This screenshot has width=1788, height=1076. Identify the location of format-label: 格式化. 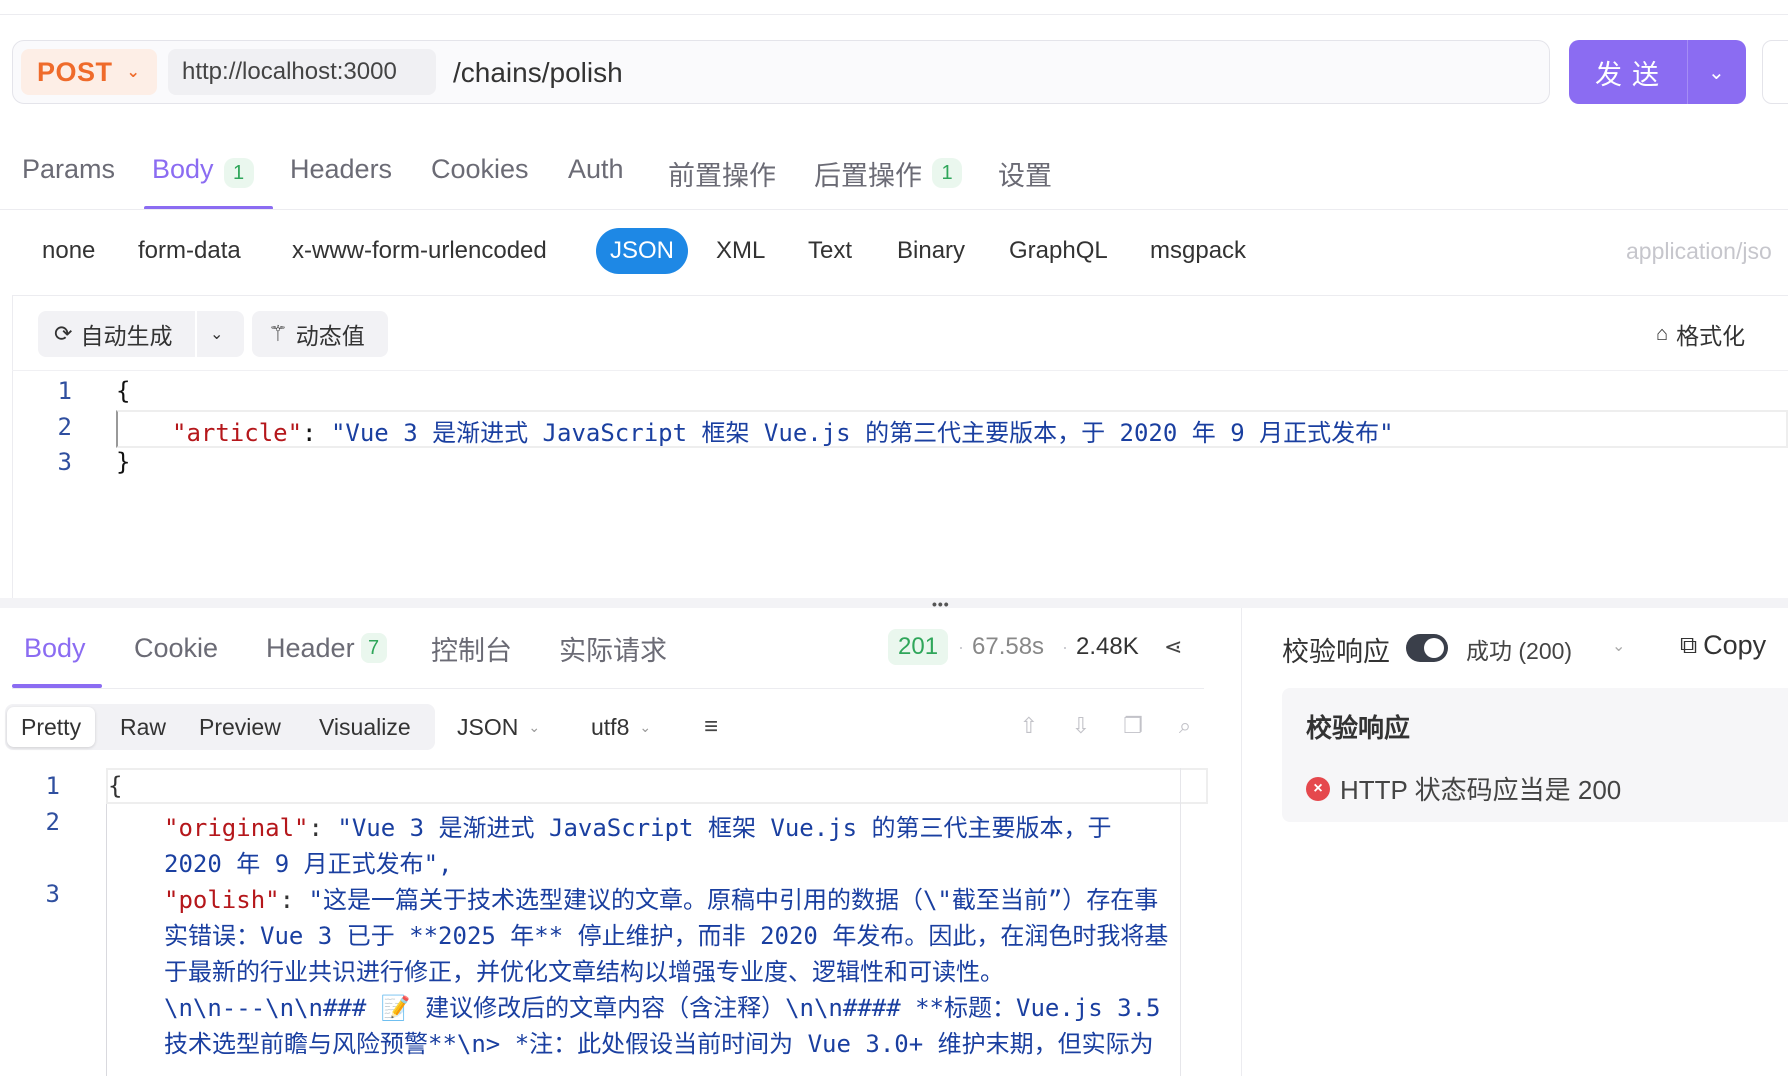
(1711, 336).